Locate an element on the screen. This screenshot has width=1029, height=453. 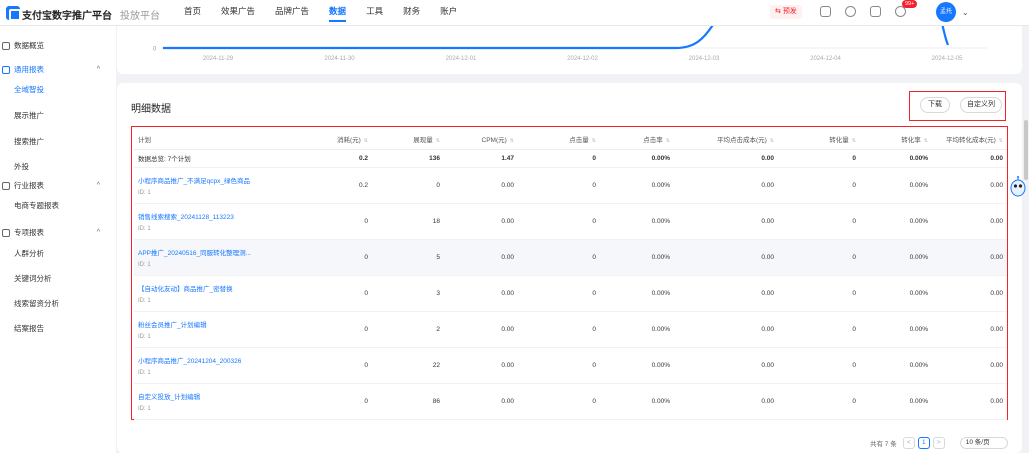
column-header: 平均转化成本(元) ⇅ is located at coordinates (969, 139).